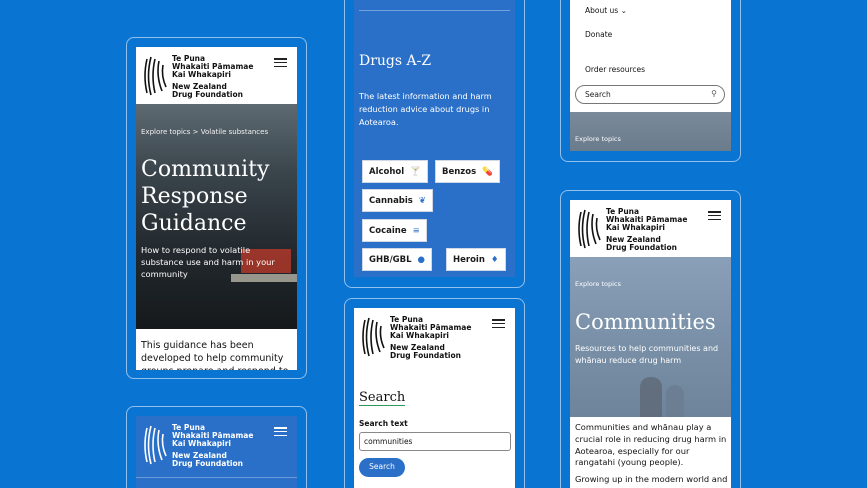  Describe the element at coordinates (383, 423) in the screenshot. I see `search-label: Search text` at that location.